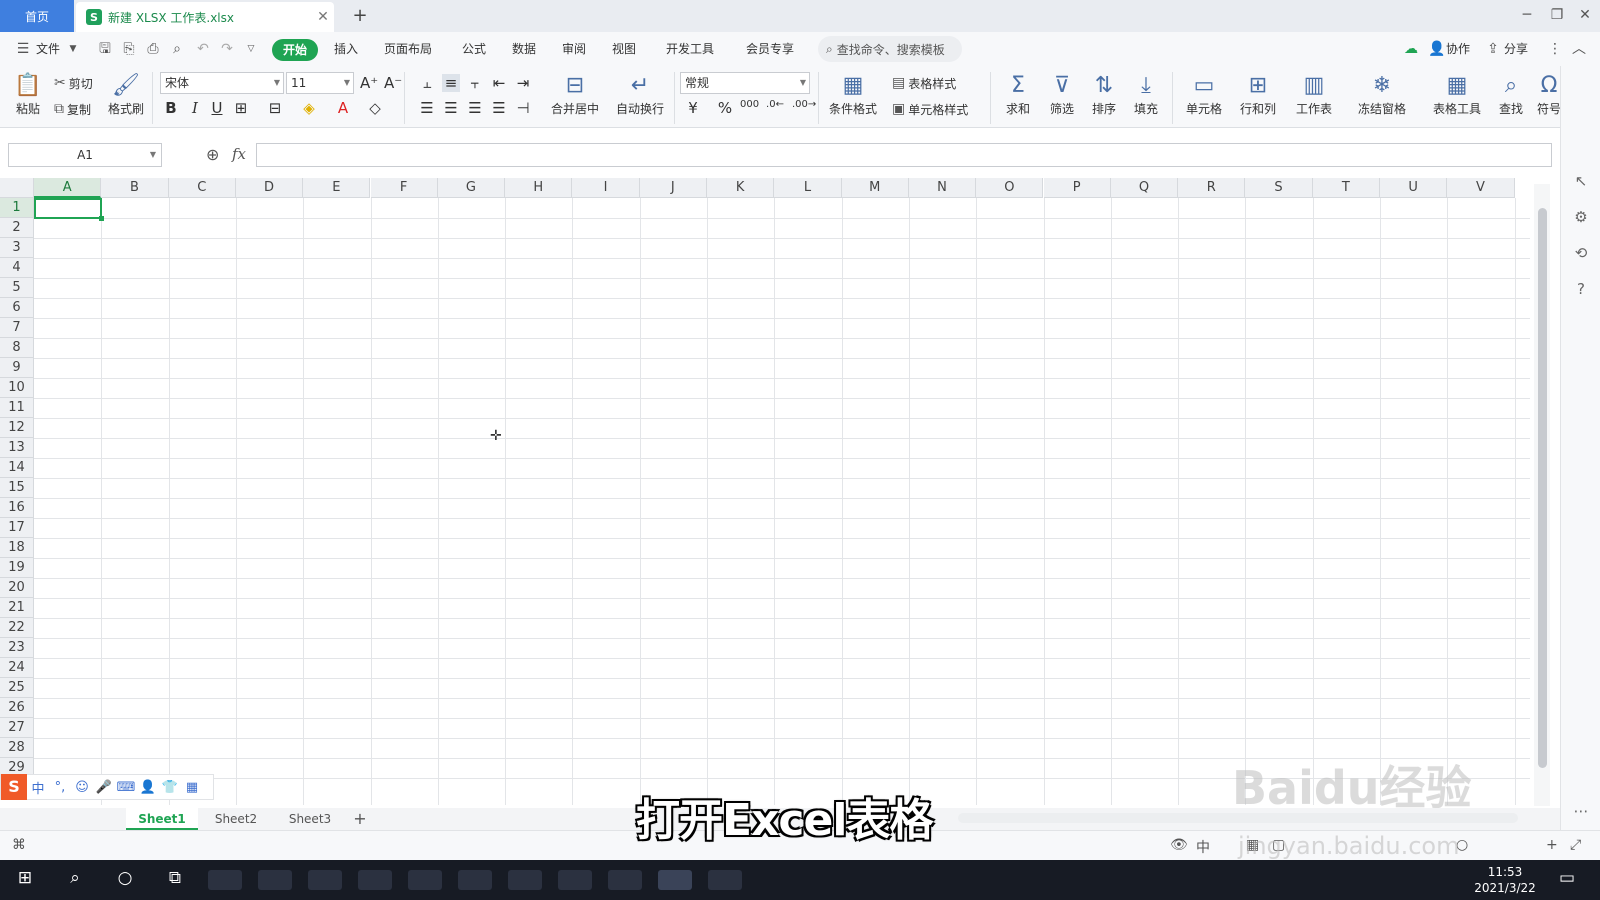  What do you see at coordinates (17, 348) in the screenshot?
I see `row-header: 8` at bounding box center [17, 348].